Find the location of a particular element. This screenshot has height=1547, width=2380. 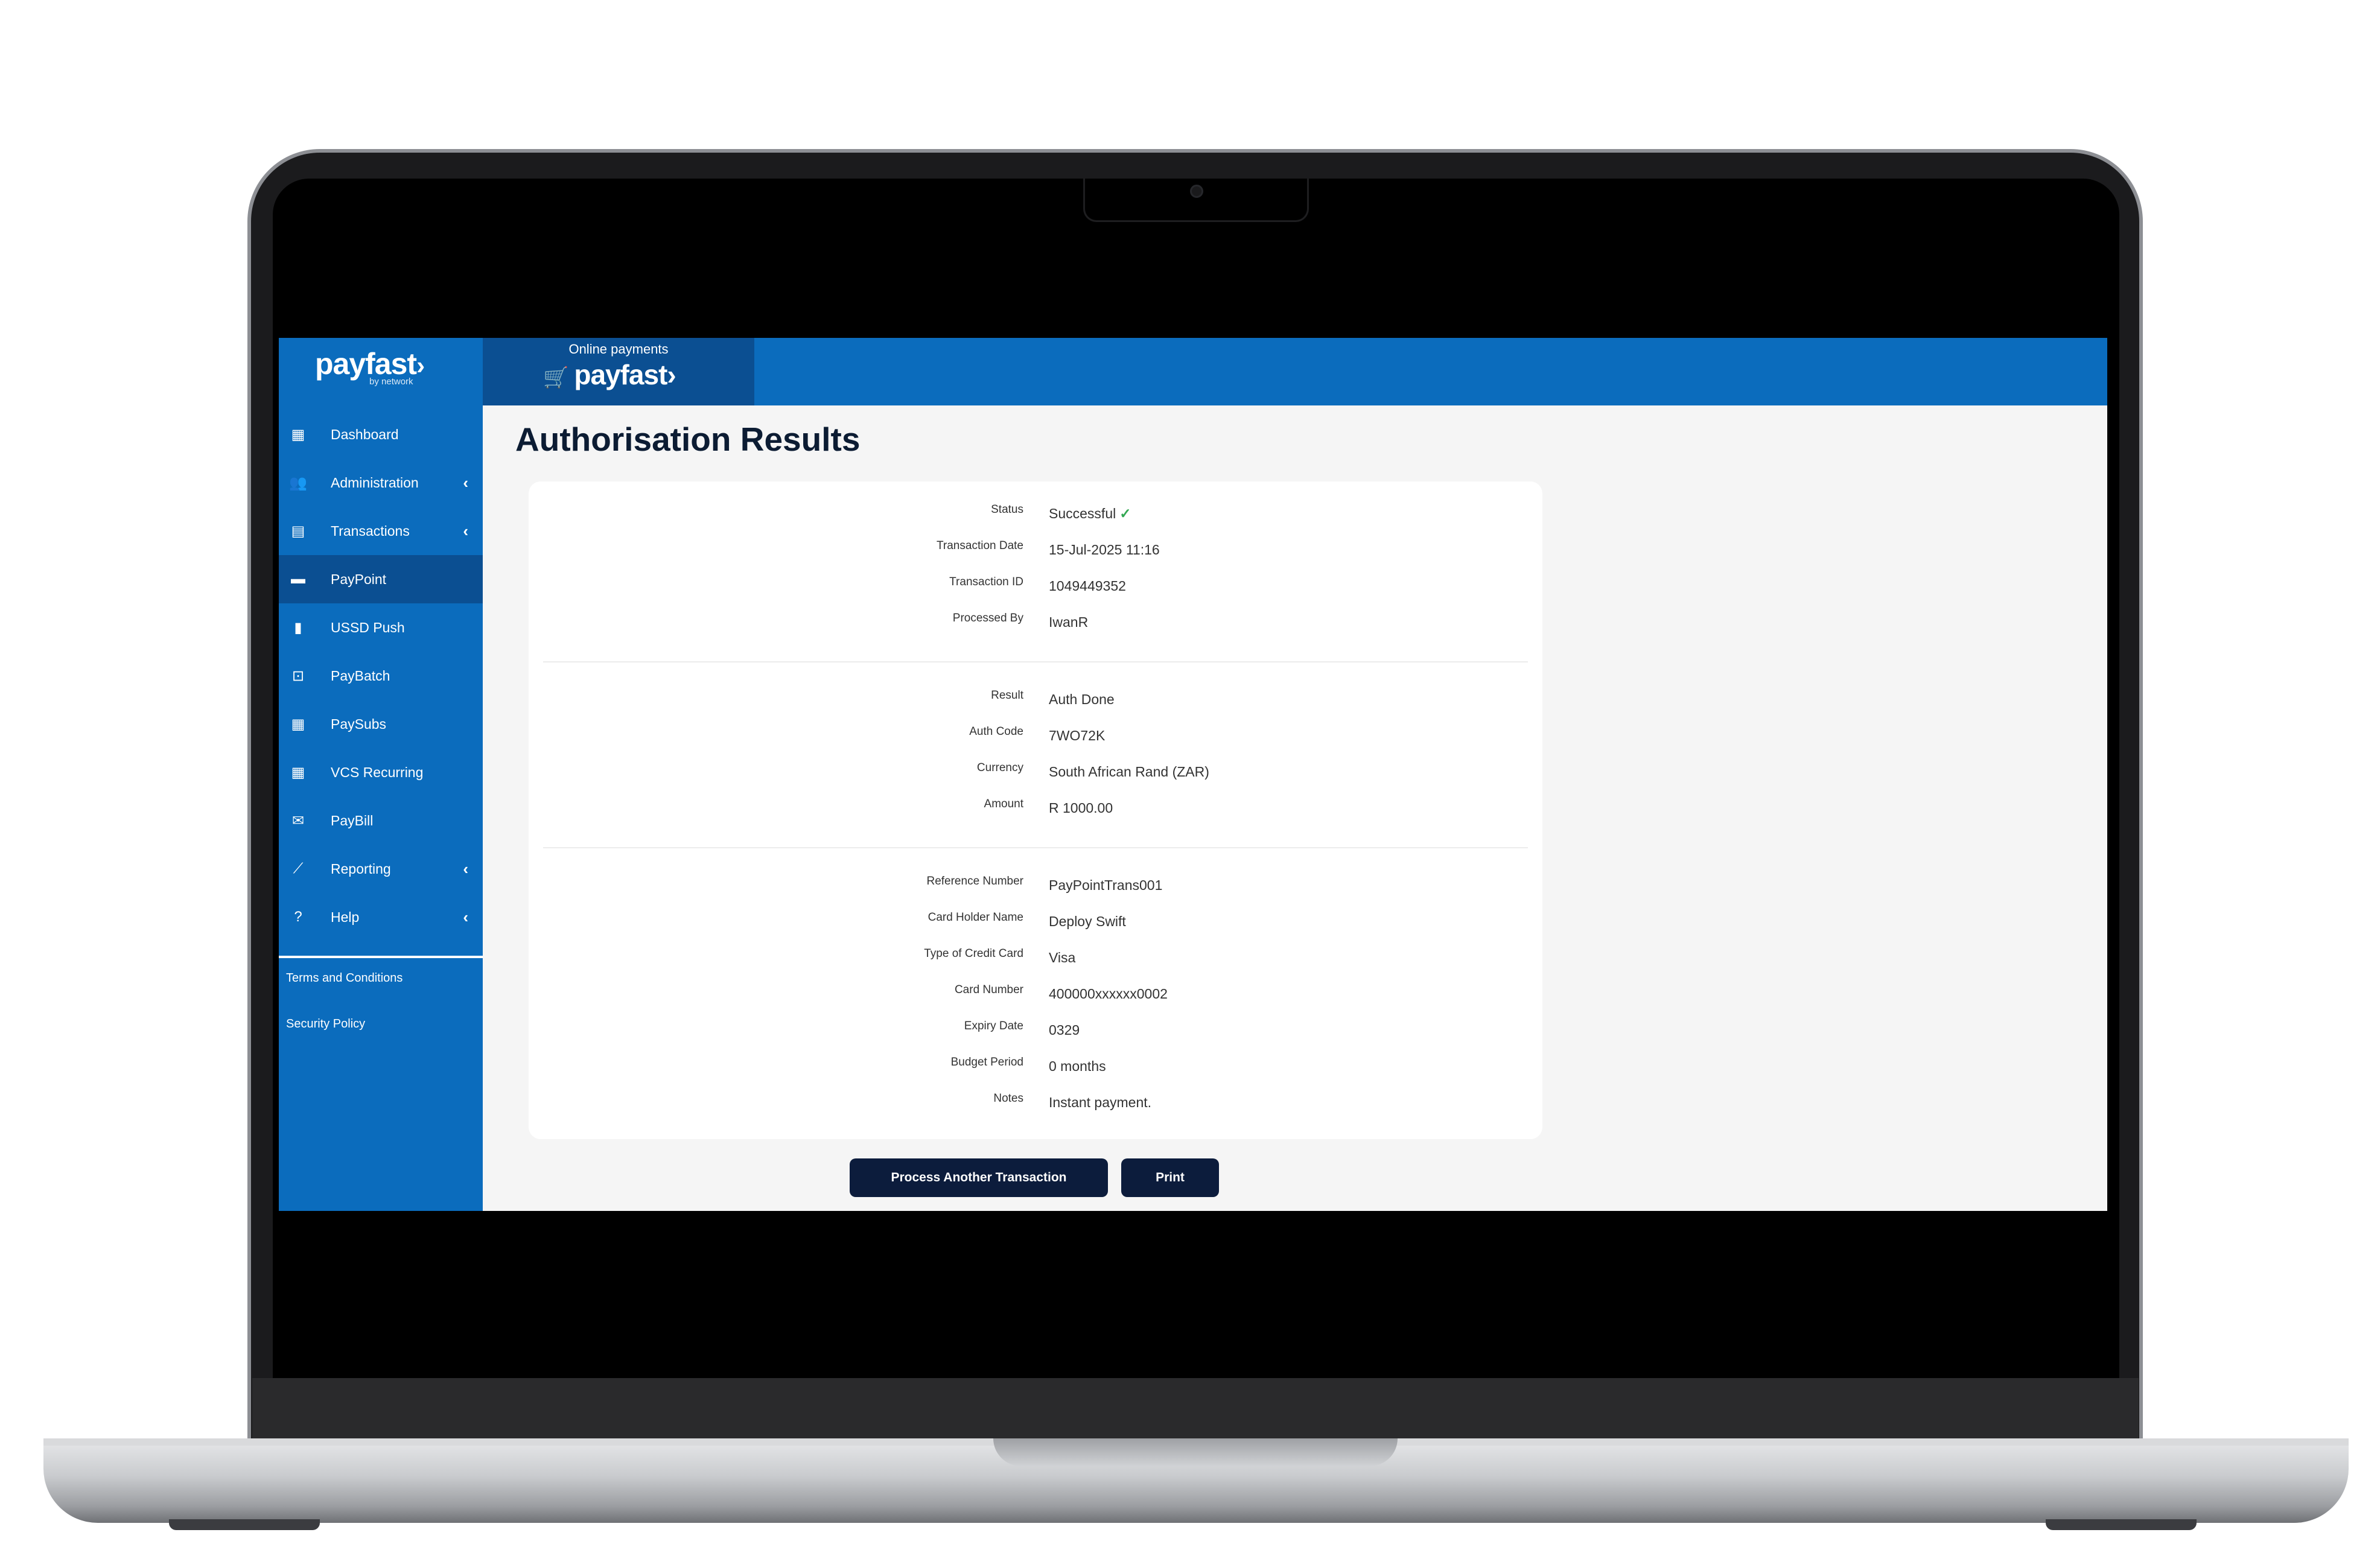

row-expiry-date: Expiry Date 0329 is located at coordinates (1022, 1029).